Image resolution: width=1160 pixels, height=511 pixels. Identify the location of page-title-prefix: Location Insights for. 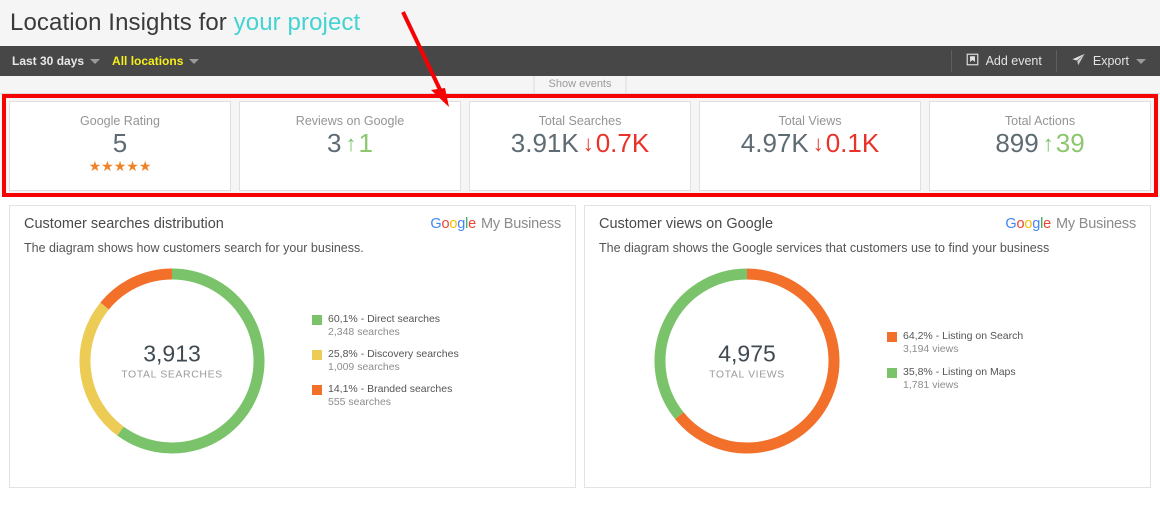
(122, 22).